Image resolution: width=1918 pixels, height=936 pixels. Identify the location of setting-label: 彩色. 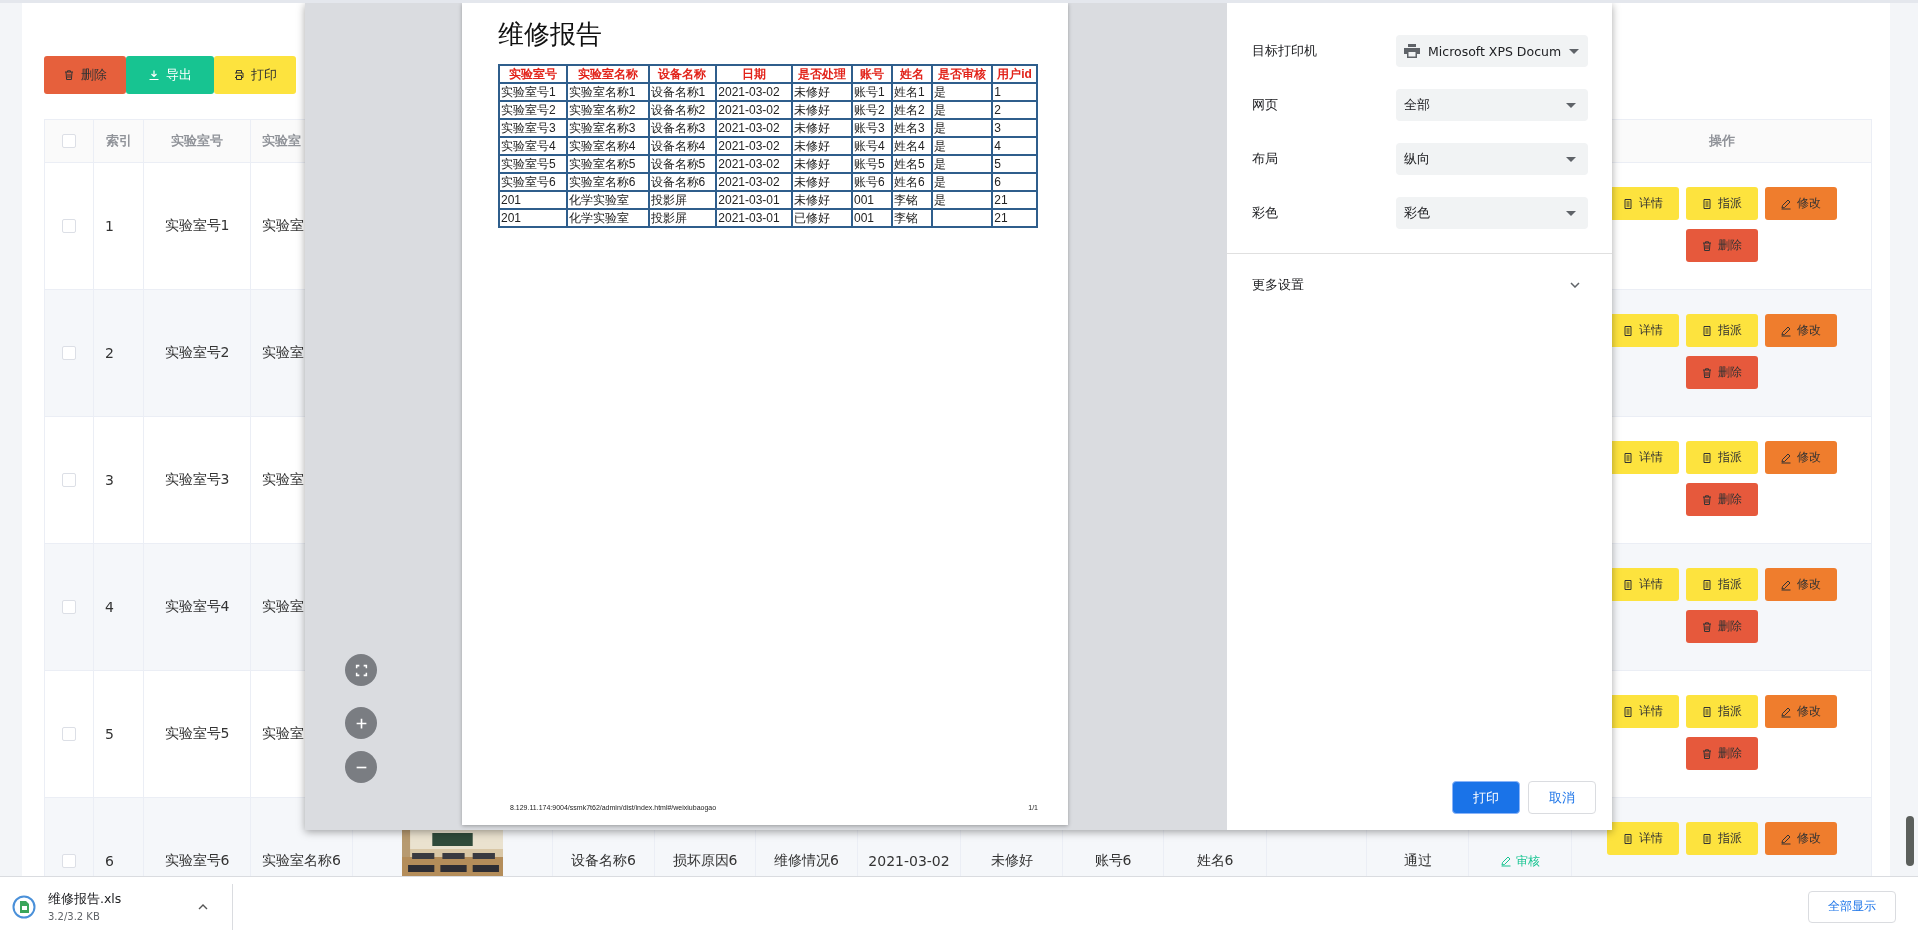
(1265, 213).